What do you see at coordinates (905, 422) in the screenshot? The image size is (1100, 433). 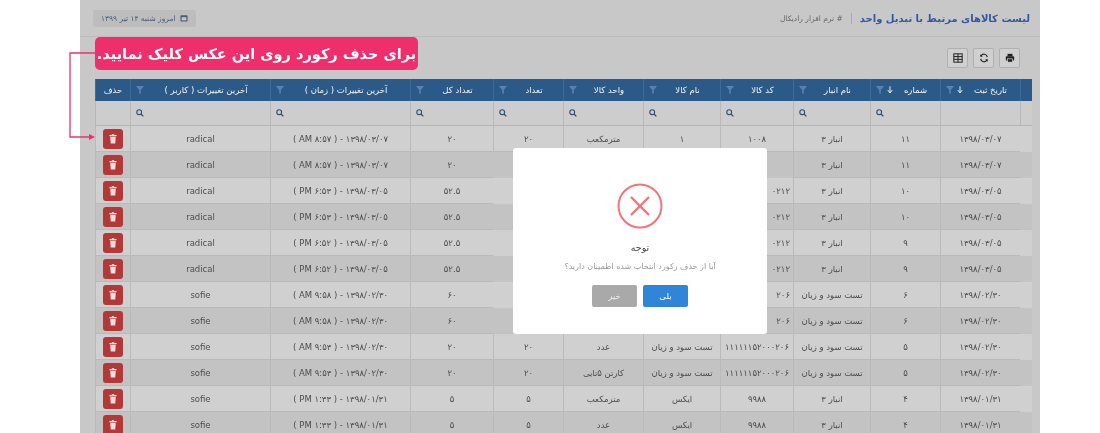 I see `table-cell: ۴` at bounding box center [905, 422].